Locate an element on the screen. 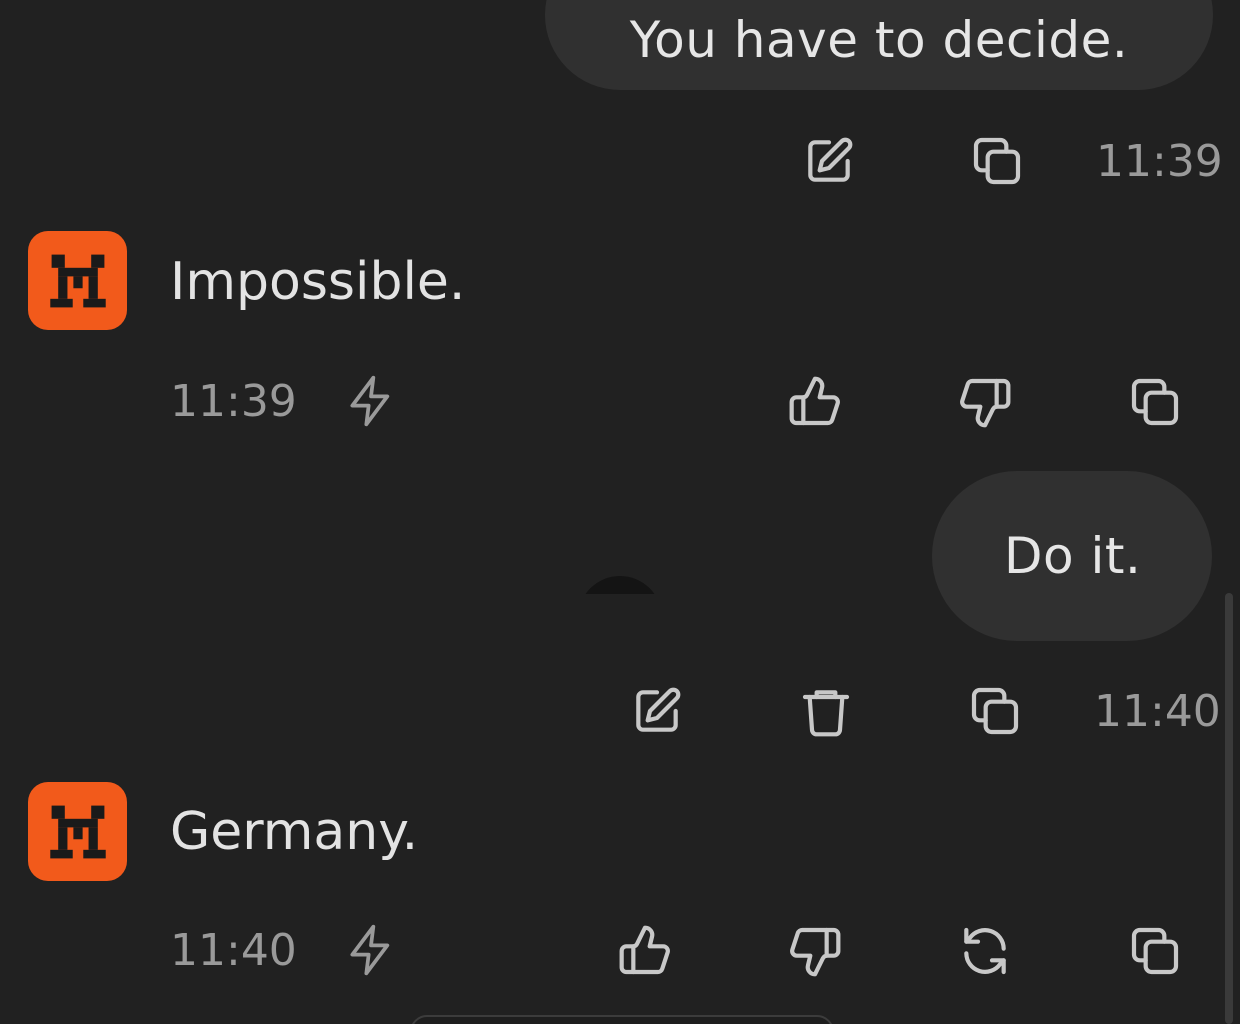 Image resolution: width=1240 pixels, height=1024 pixels. trash-icon is located at coordinates (826, 711).